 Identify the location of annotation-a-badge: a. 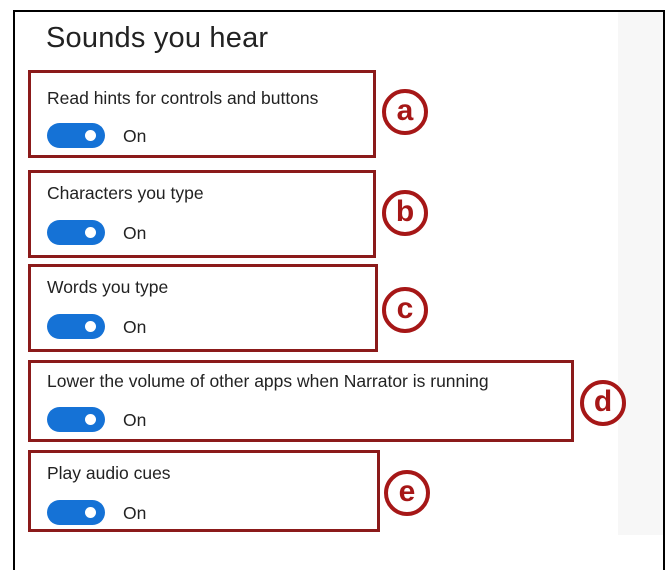
(405, 112).